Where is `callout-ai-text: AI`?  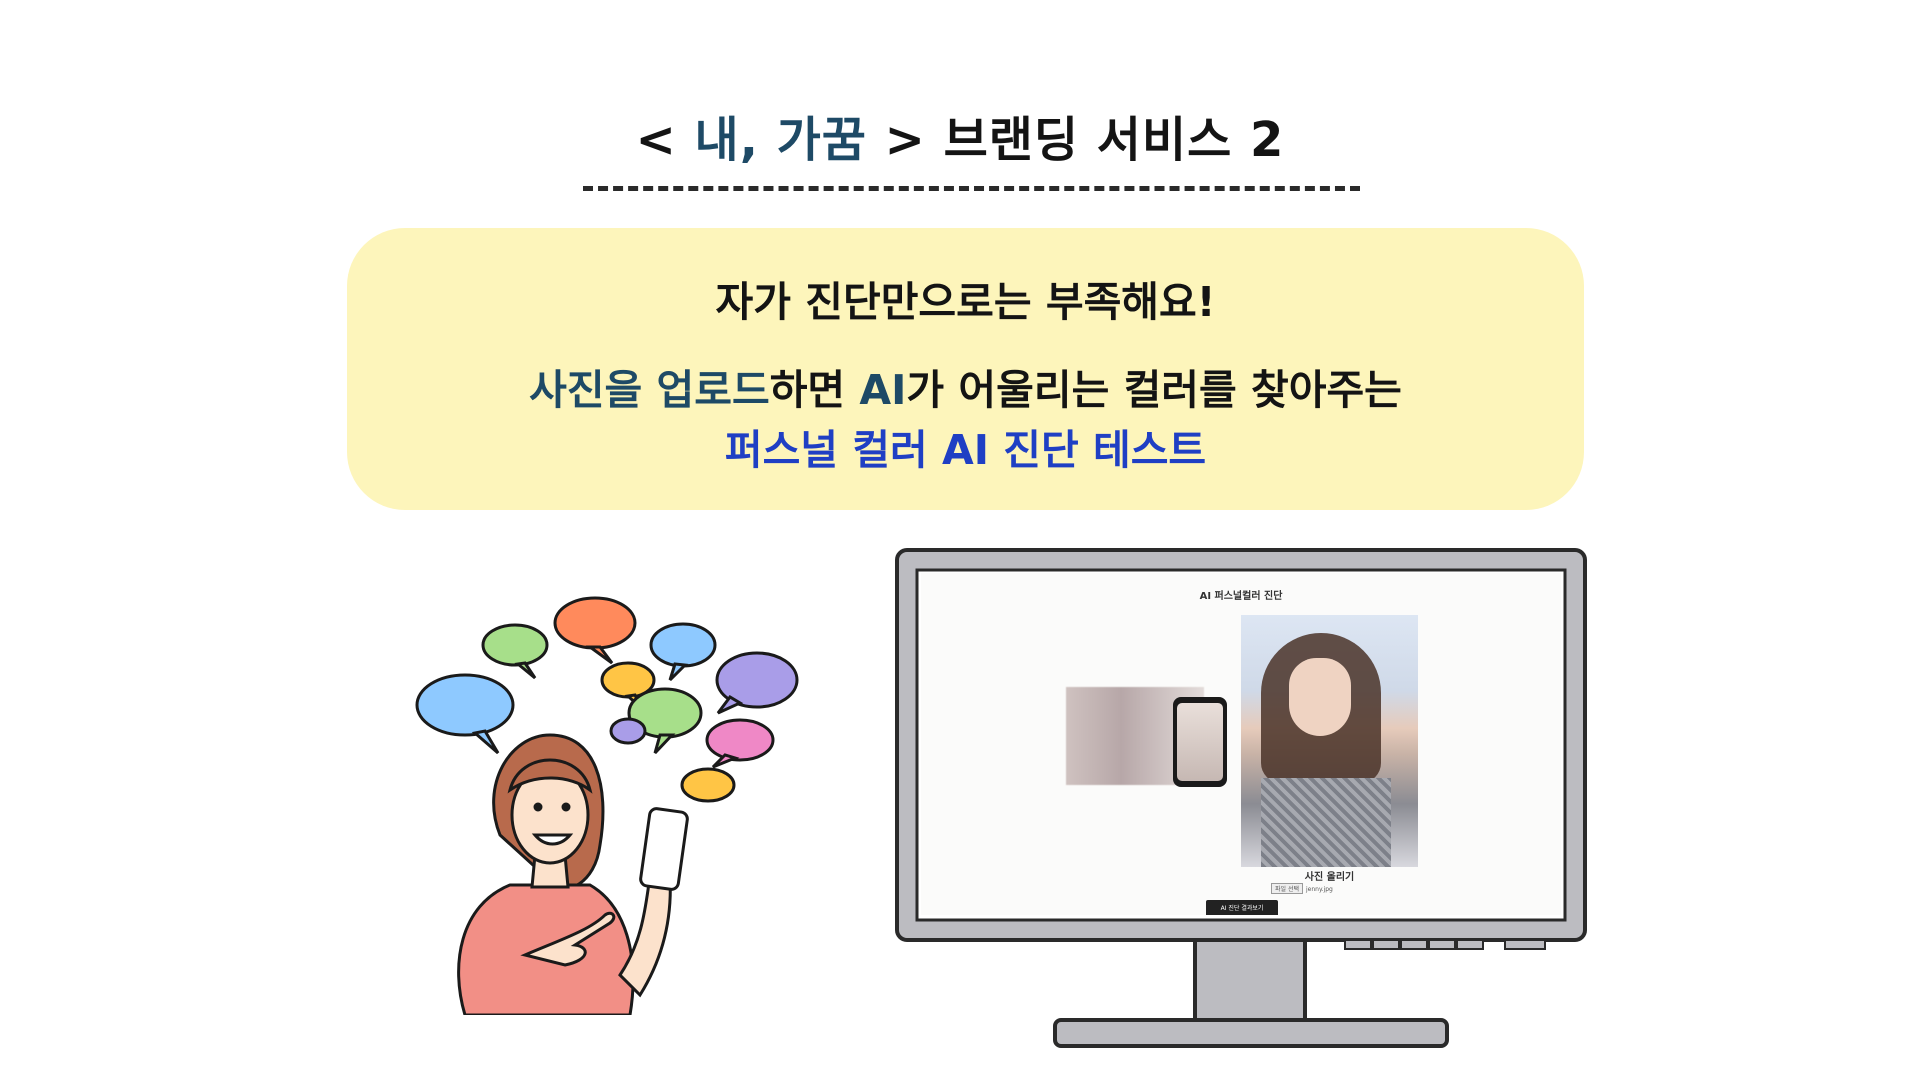 callout-ai-text: AI is located at coordinates (883, 390).